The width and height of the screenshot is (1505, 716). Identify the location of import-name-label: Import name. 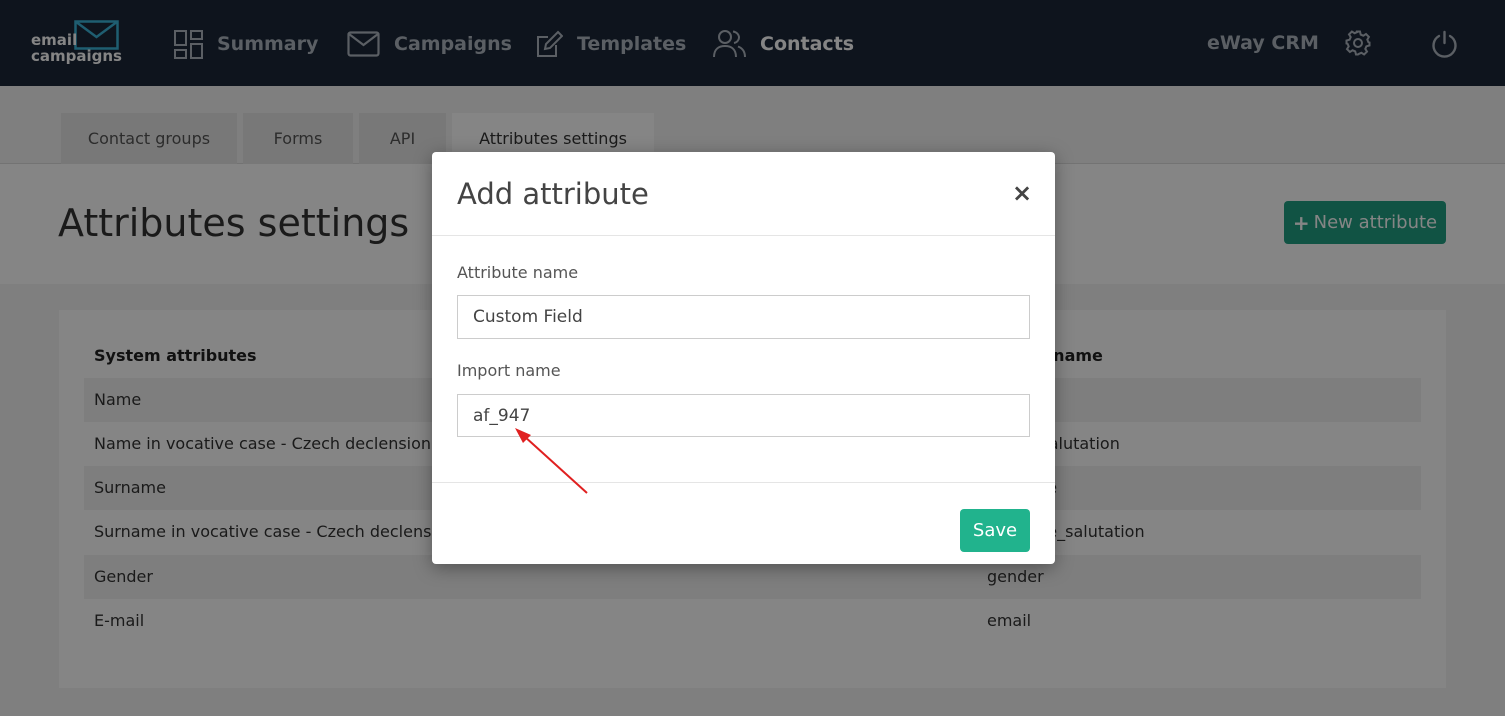
(509, 370).